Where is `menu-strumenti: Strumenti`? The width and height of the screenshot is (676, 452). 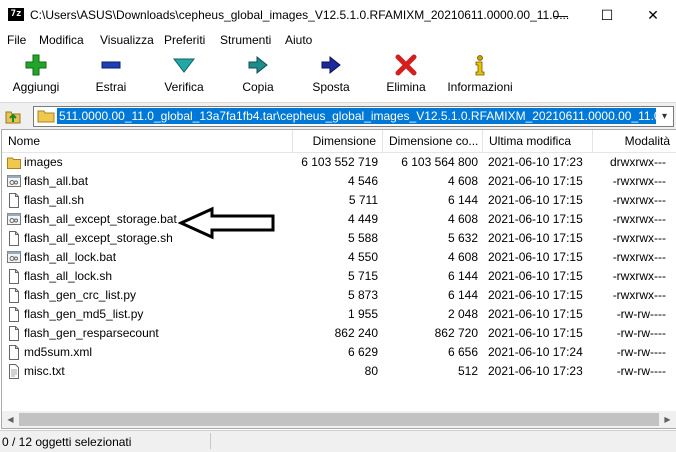 menu-strumenti: Strumenti is located at coordinates (245, 40).